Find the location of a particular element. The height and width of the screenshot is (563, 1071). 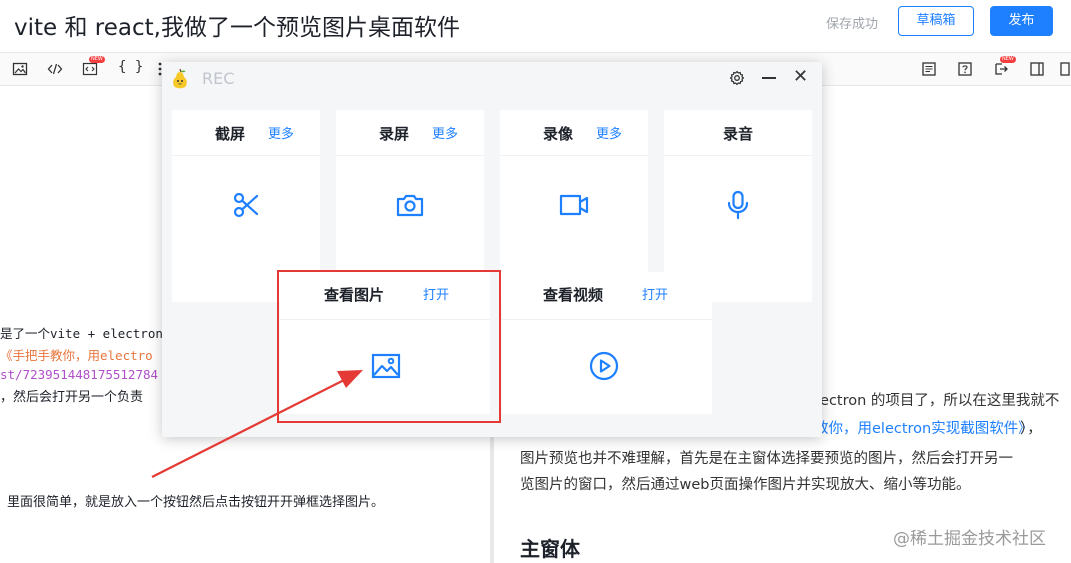

card-title: 录屏 is located at coordinates (394, 134).